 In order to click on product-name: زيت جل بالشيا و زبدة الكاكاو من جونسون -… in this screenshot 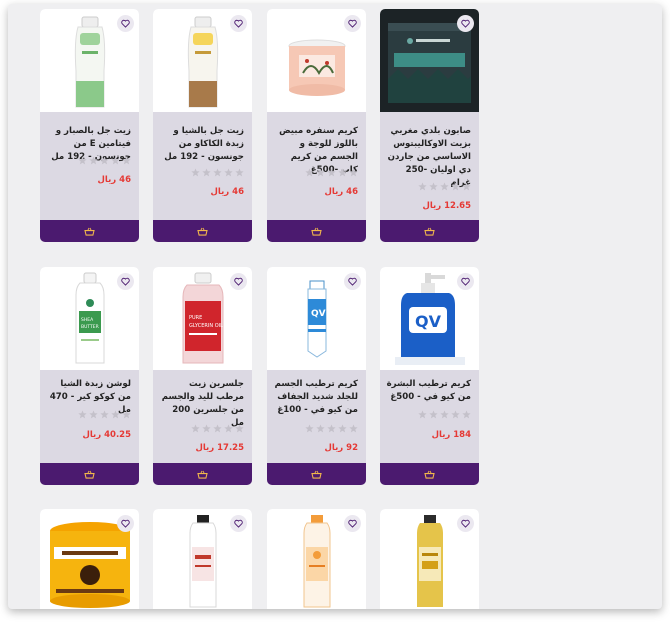, I will do `click(201, 144)`.